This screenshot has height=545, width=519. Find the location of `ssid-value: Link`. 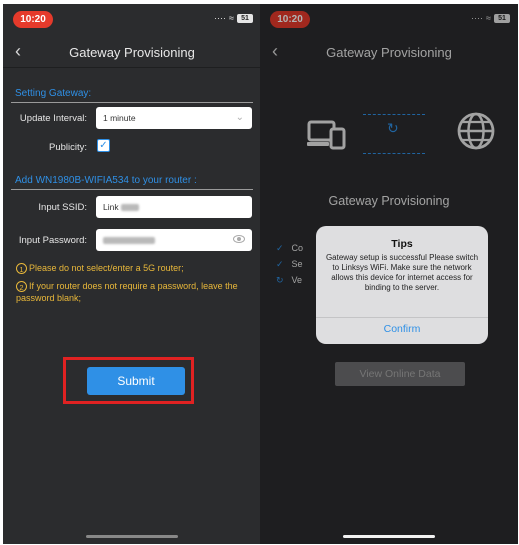

ssid-value: Link is located at coordinates (111, 207).